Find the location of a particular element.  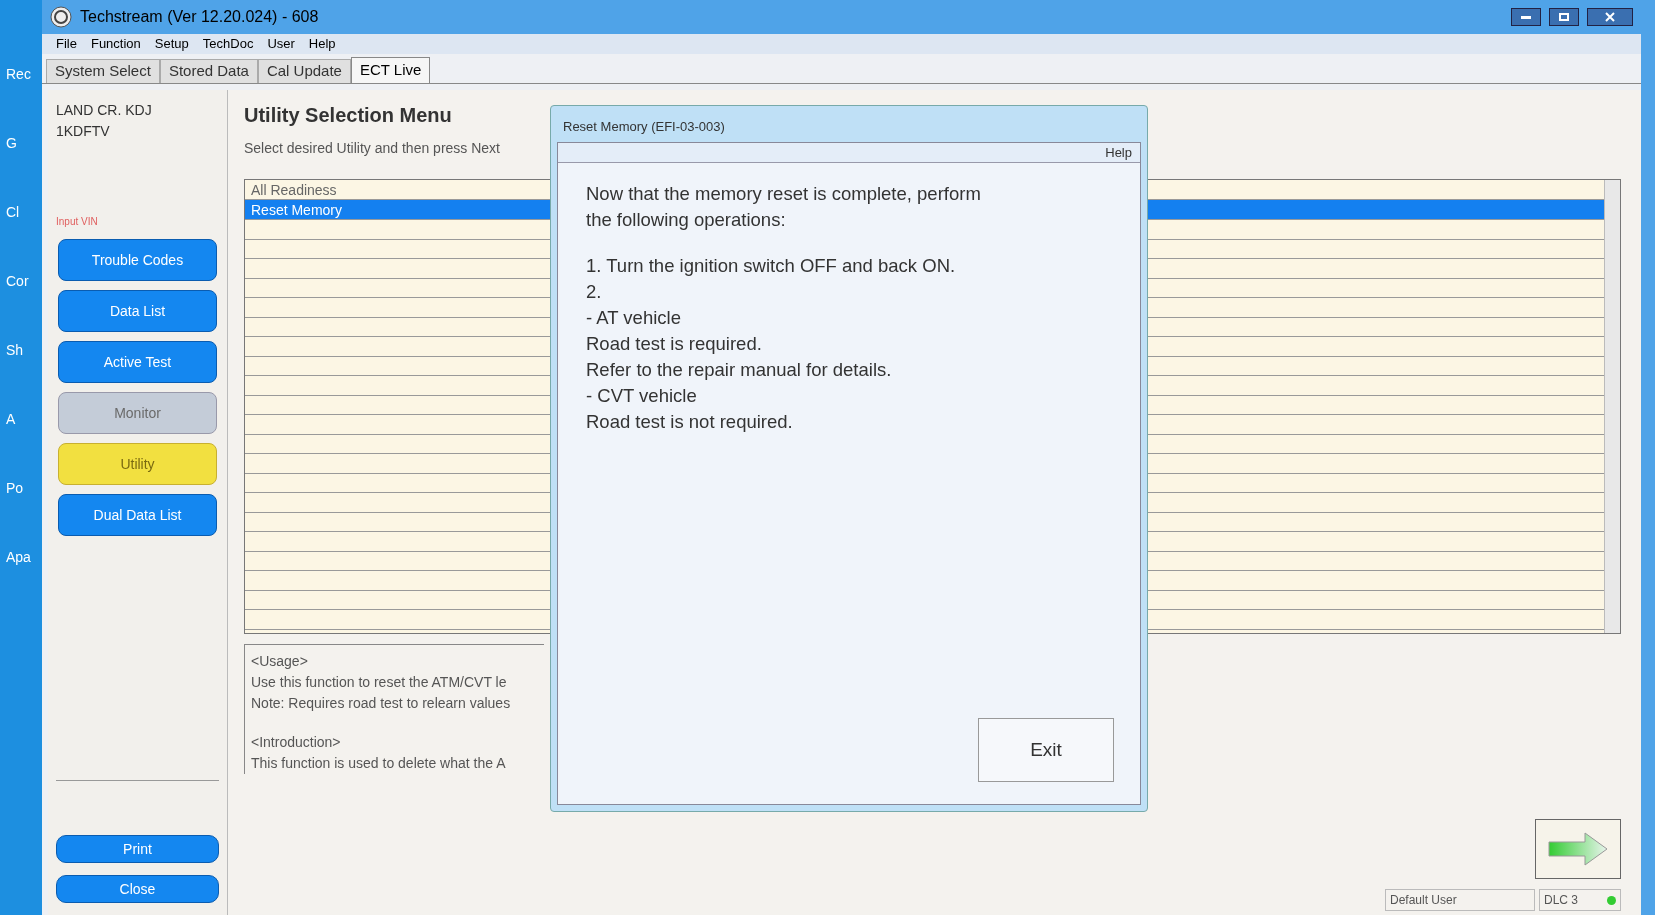

message-text: - CVT vehicle is located at coordinates (642, 396).